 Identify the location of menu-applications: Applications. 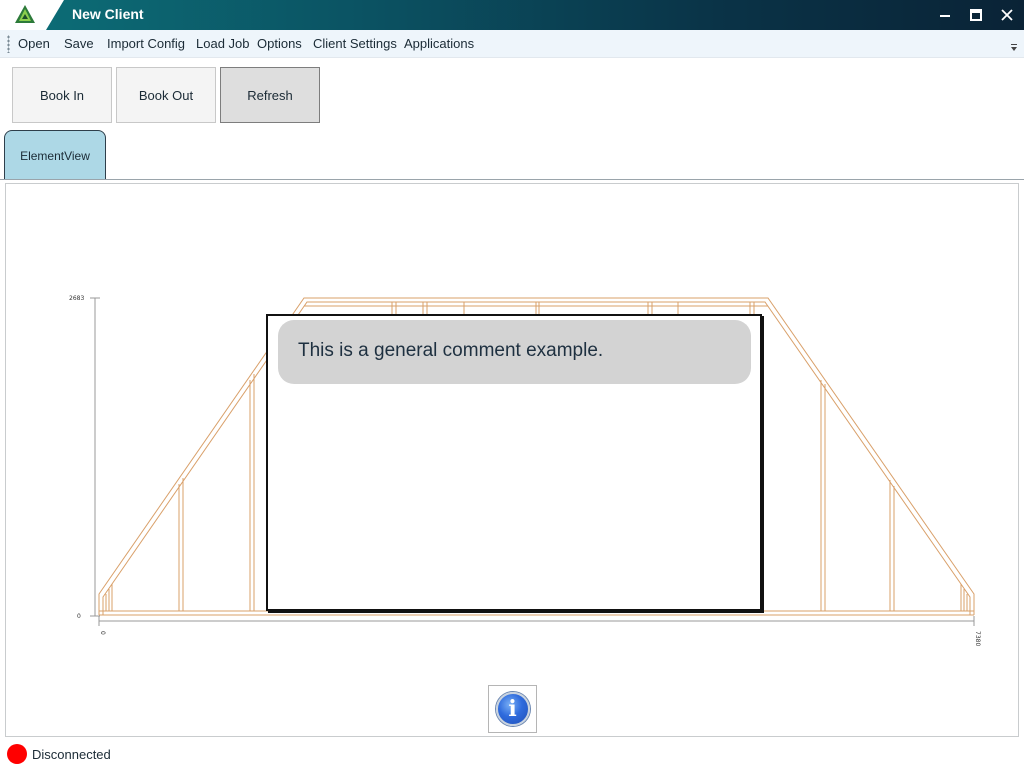
(439, 43).